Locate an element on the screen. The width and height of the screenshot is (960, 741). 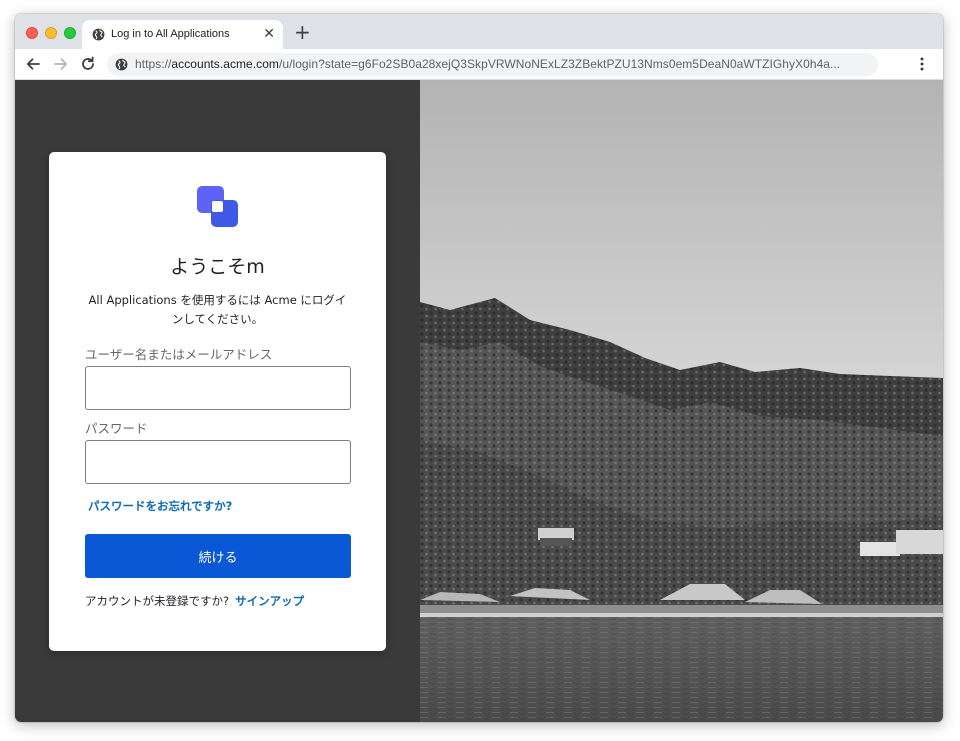
forgot-password-link: パスワードをお忘れですか? is located at coordinates (160, 506).